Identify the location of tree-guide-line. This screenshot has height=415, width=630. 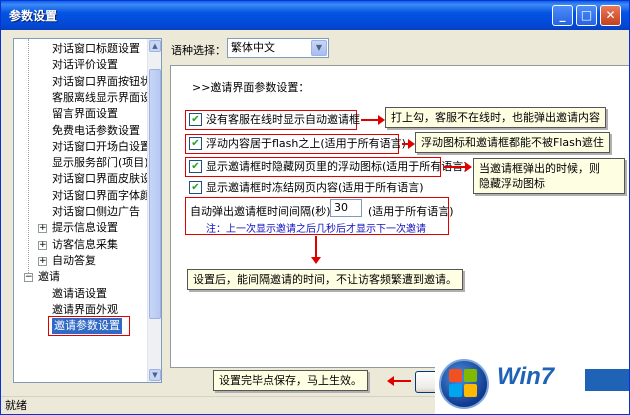
(28, 159).